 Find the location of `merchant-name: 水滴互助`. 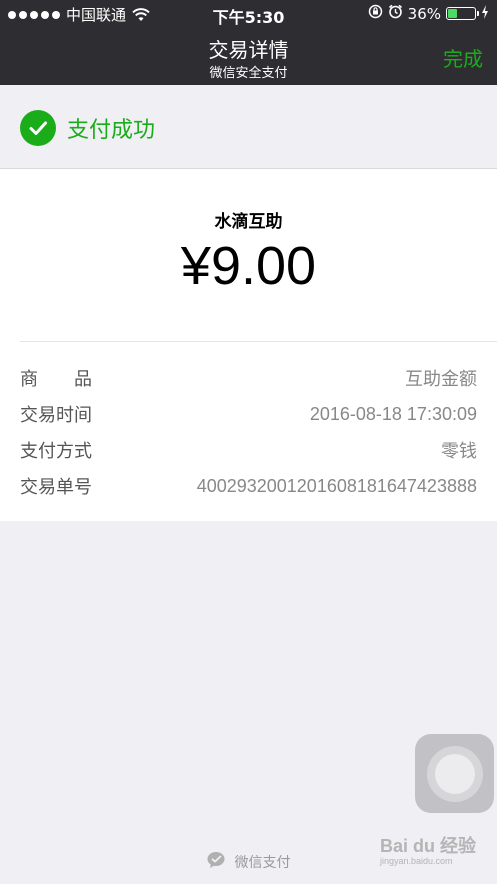

merchant-name: 水滴互助 is located at coordinates (248, 222).